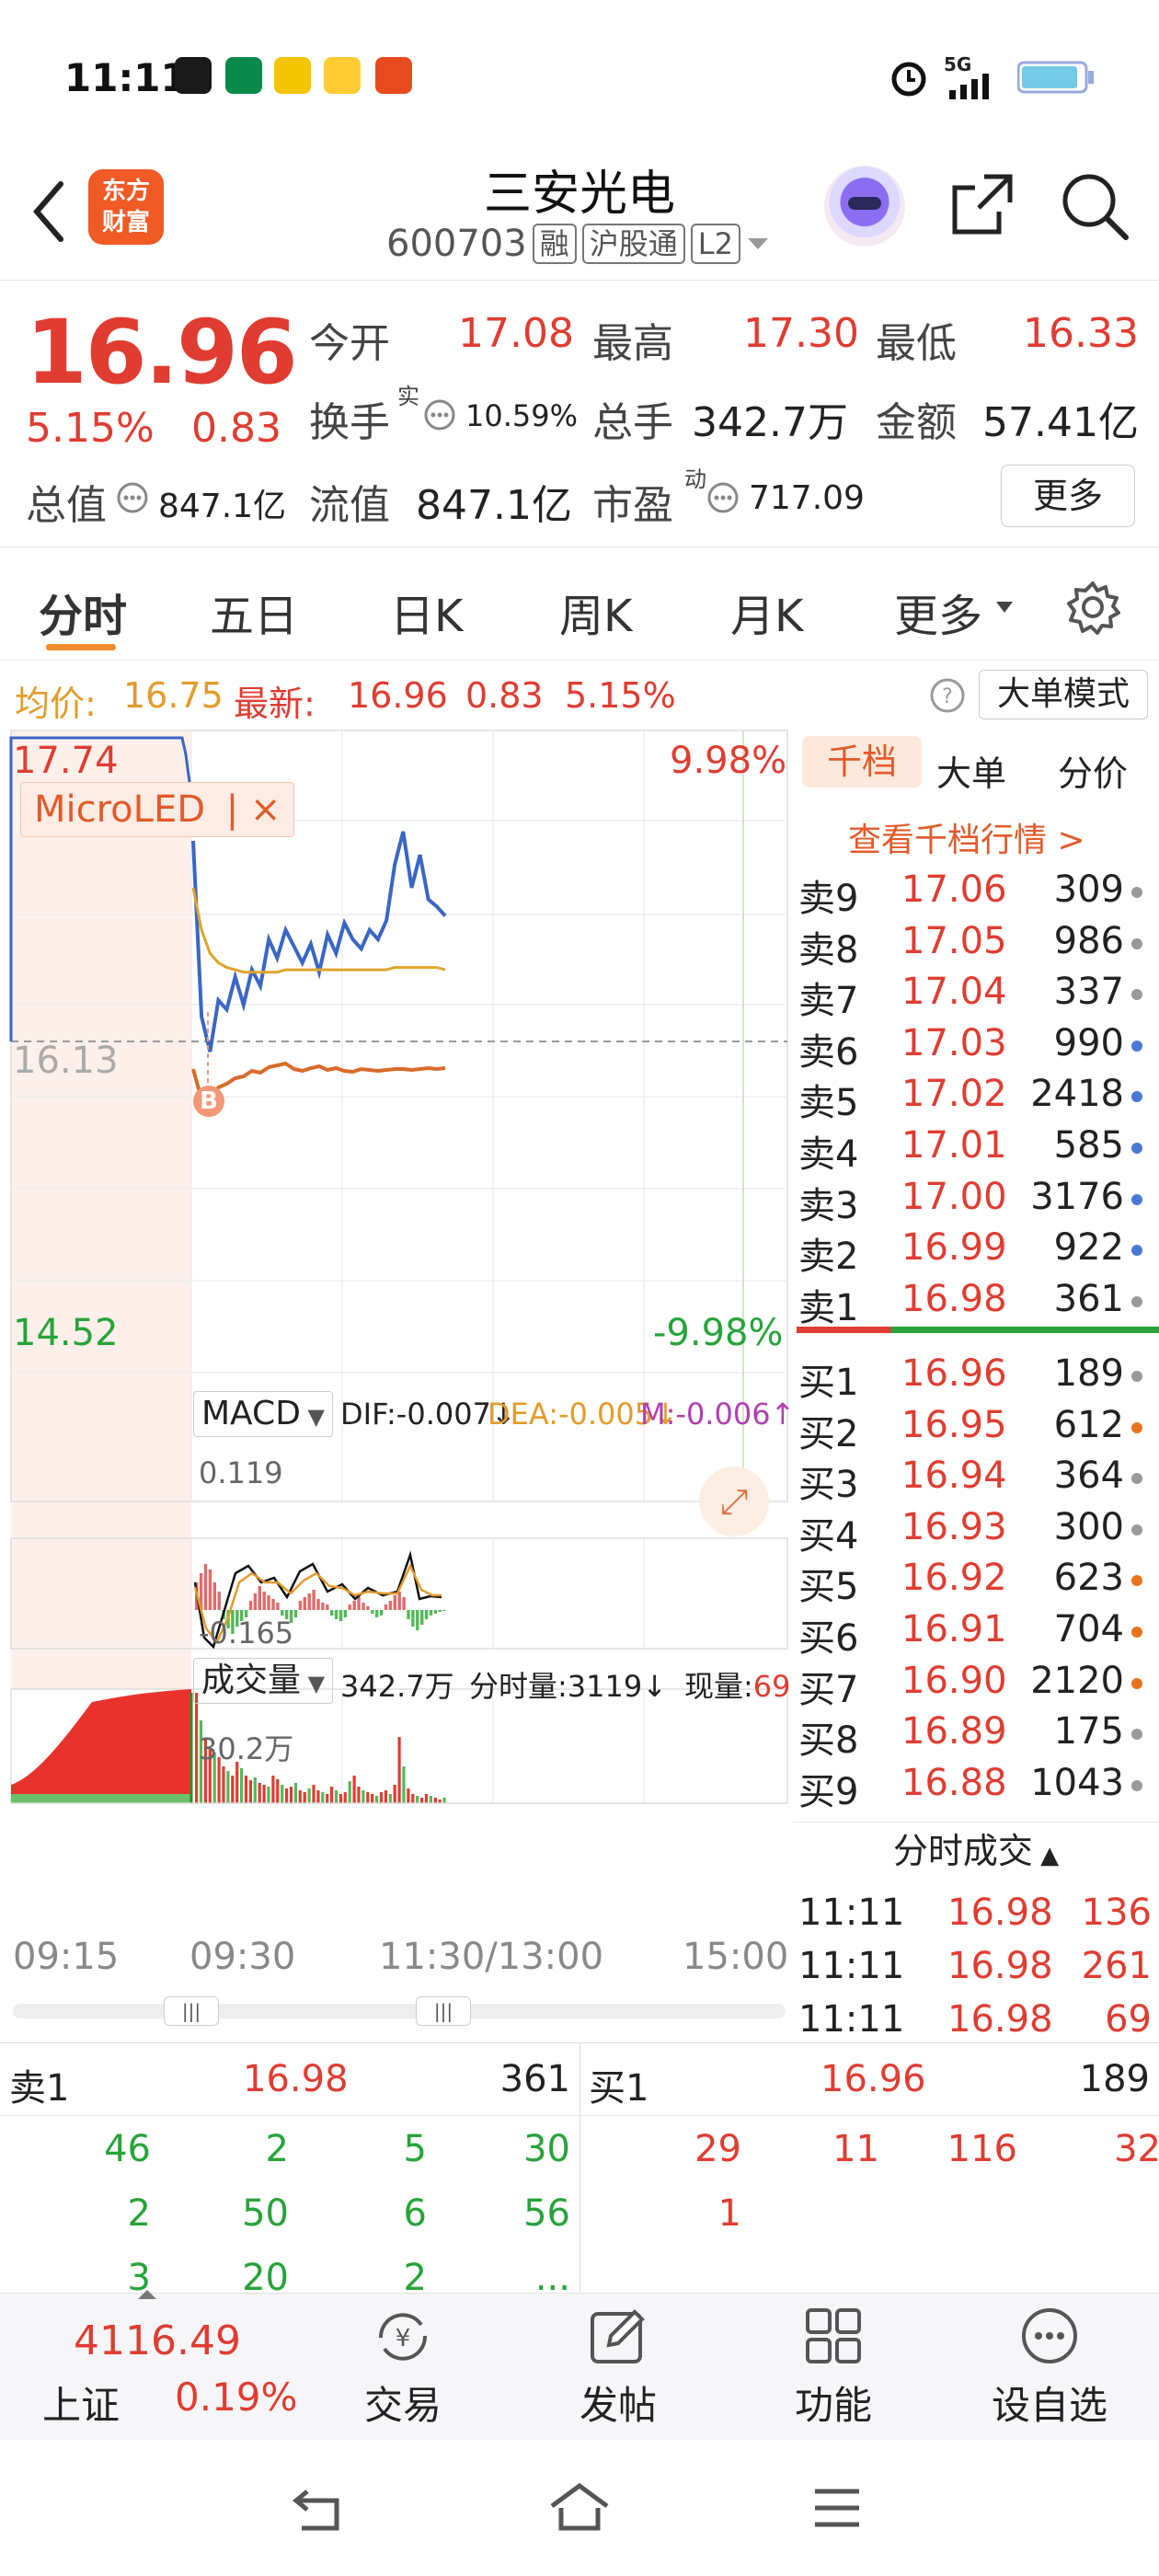 This screenshot has height=2576, width=1159. I want to click on last-price: 16.96, so click(162, 352).